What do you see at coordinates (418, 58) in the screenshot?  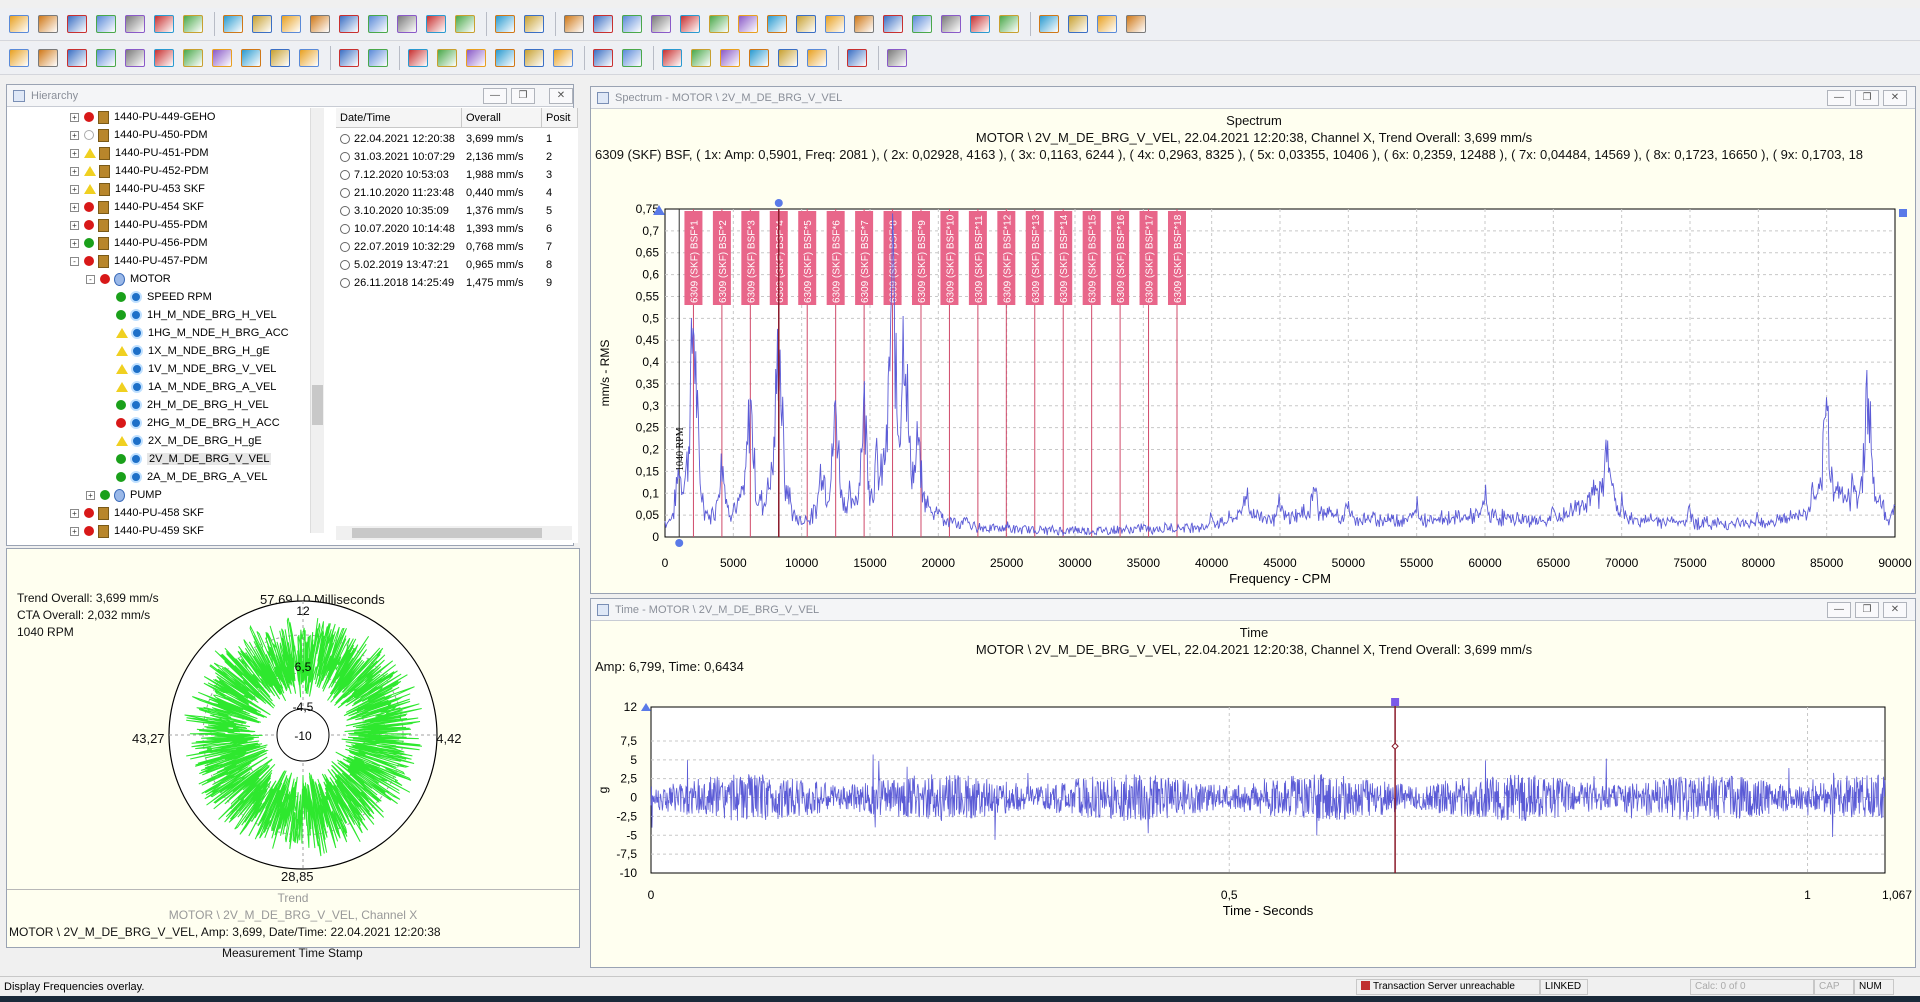 I see `arrow-button` at bounding box center [418, 58].